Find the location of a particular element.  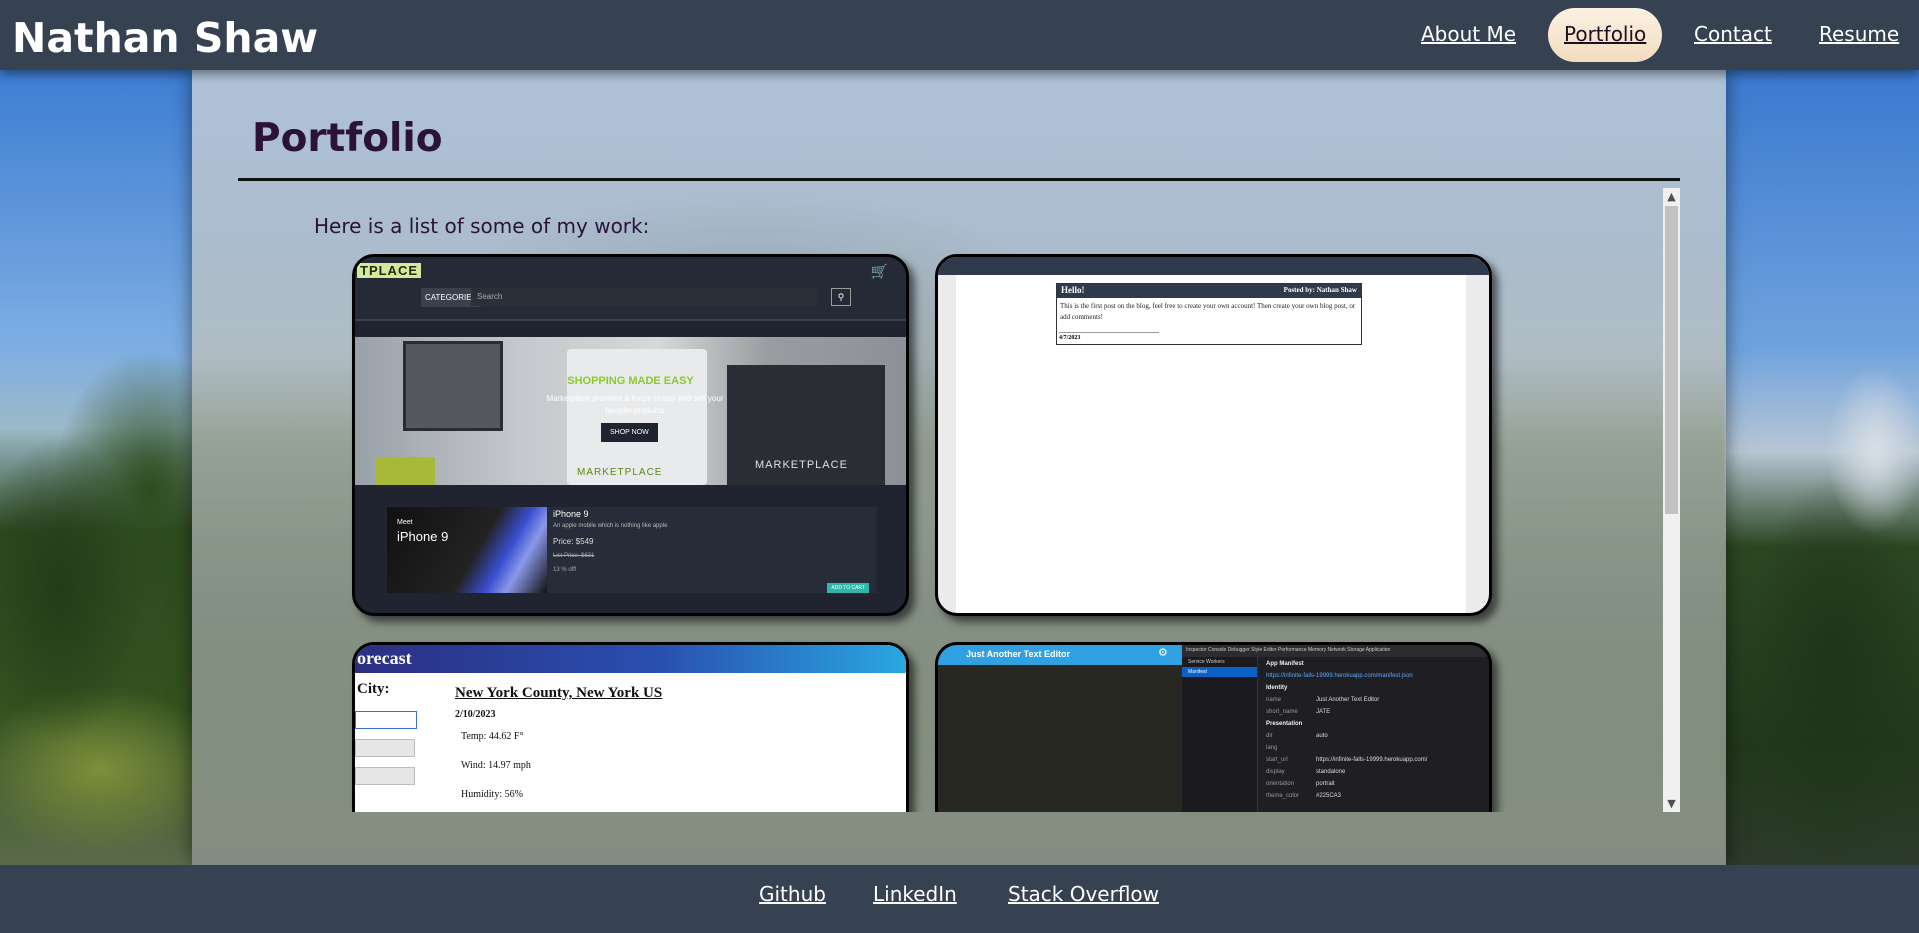

marketplace-logo: TPLACE is located at coordinates (389, 270).